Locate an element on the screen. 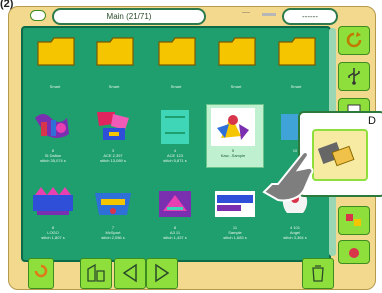 The width and height of the screenshot is (382, 293). edit-icon is located at coordinates (353, 220).